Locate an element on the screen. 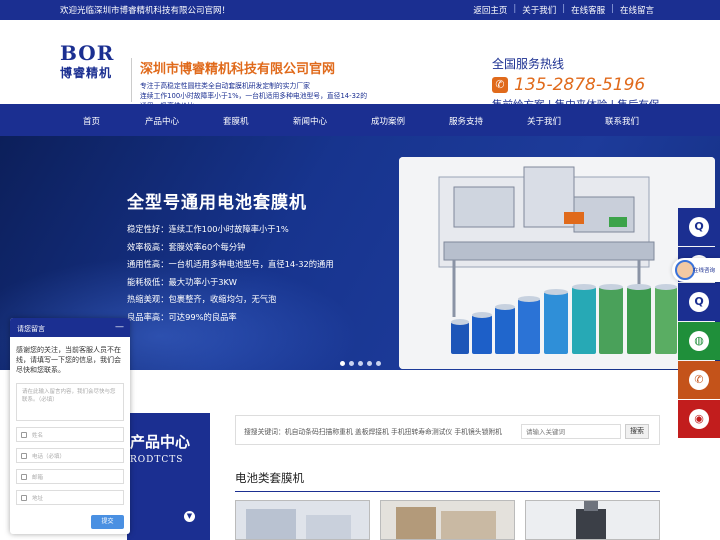  weibo-icon: ◉ is located at coordinates (699, 419).